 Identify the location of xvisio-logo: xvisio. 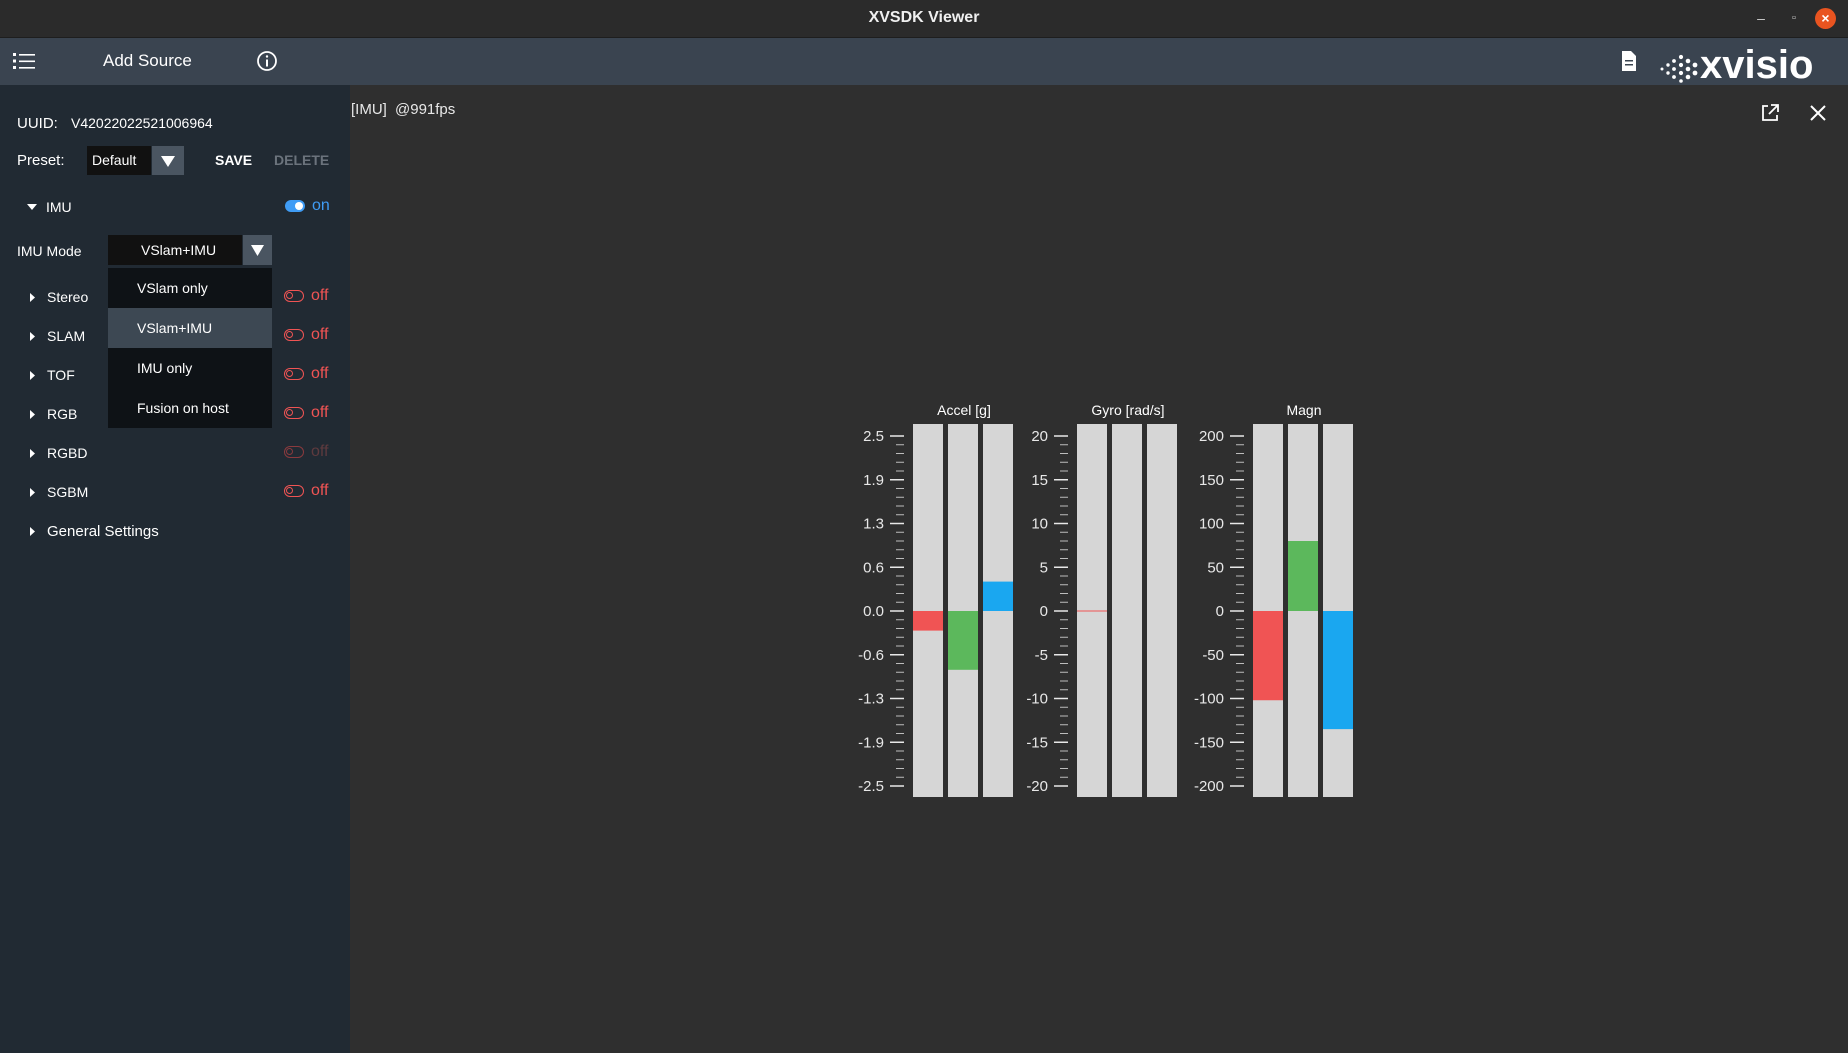
(1736, 63).